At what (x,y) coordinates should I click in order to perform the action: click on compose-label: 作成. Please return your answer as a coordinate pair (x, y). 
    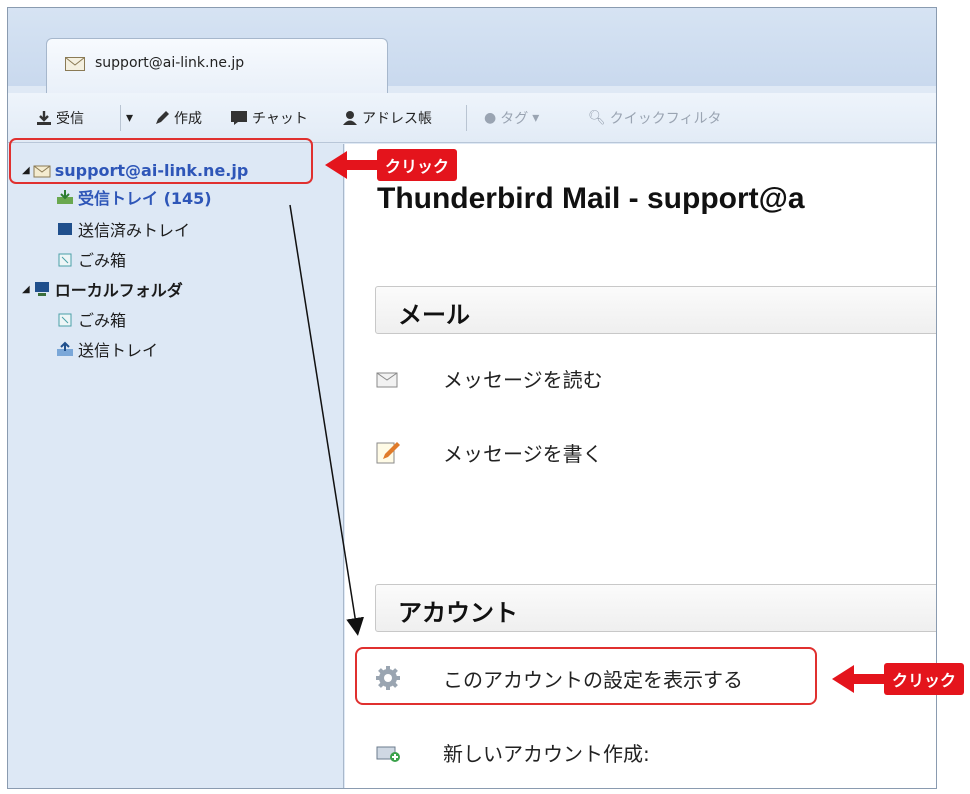
    Looking at the image, I should click on (188, 119).